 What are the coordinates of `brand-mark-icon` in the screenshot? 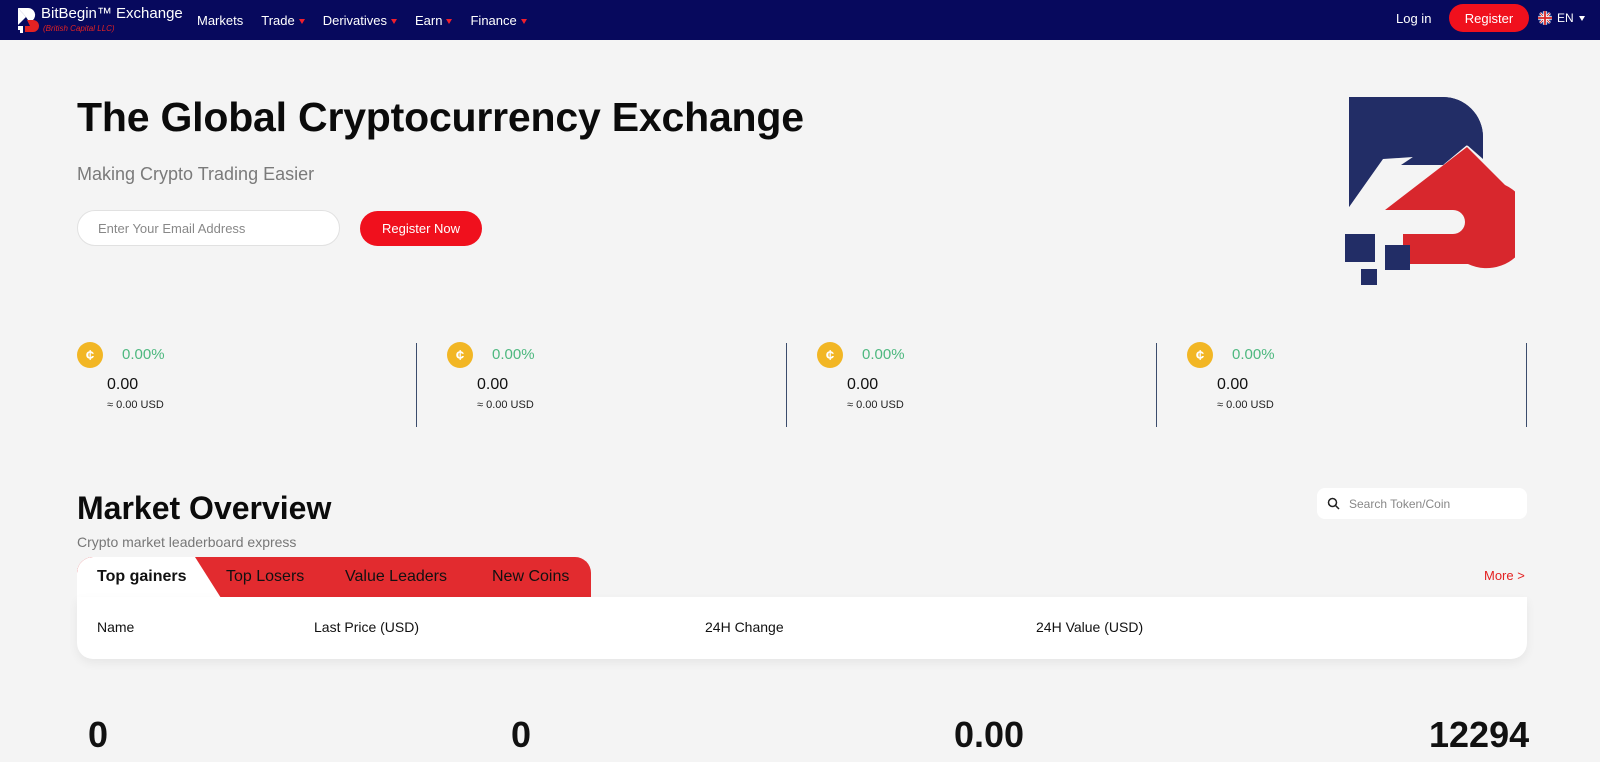 It's located at (28, 20).